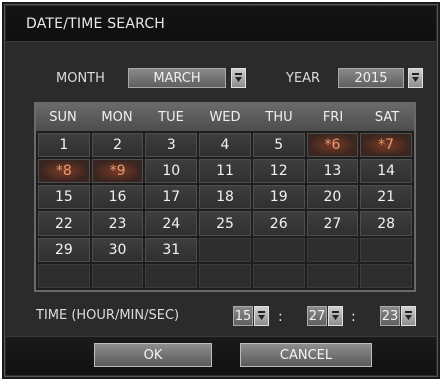 The image size is (441, 379). Describe the element at coordinates (171, 171) in the screenshot. I see `calendar-day-cell: 10` at that location.